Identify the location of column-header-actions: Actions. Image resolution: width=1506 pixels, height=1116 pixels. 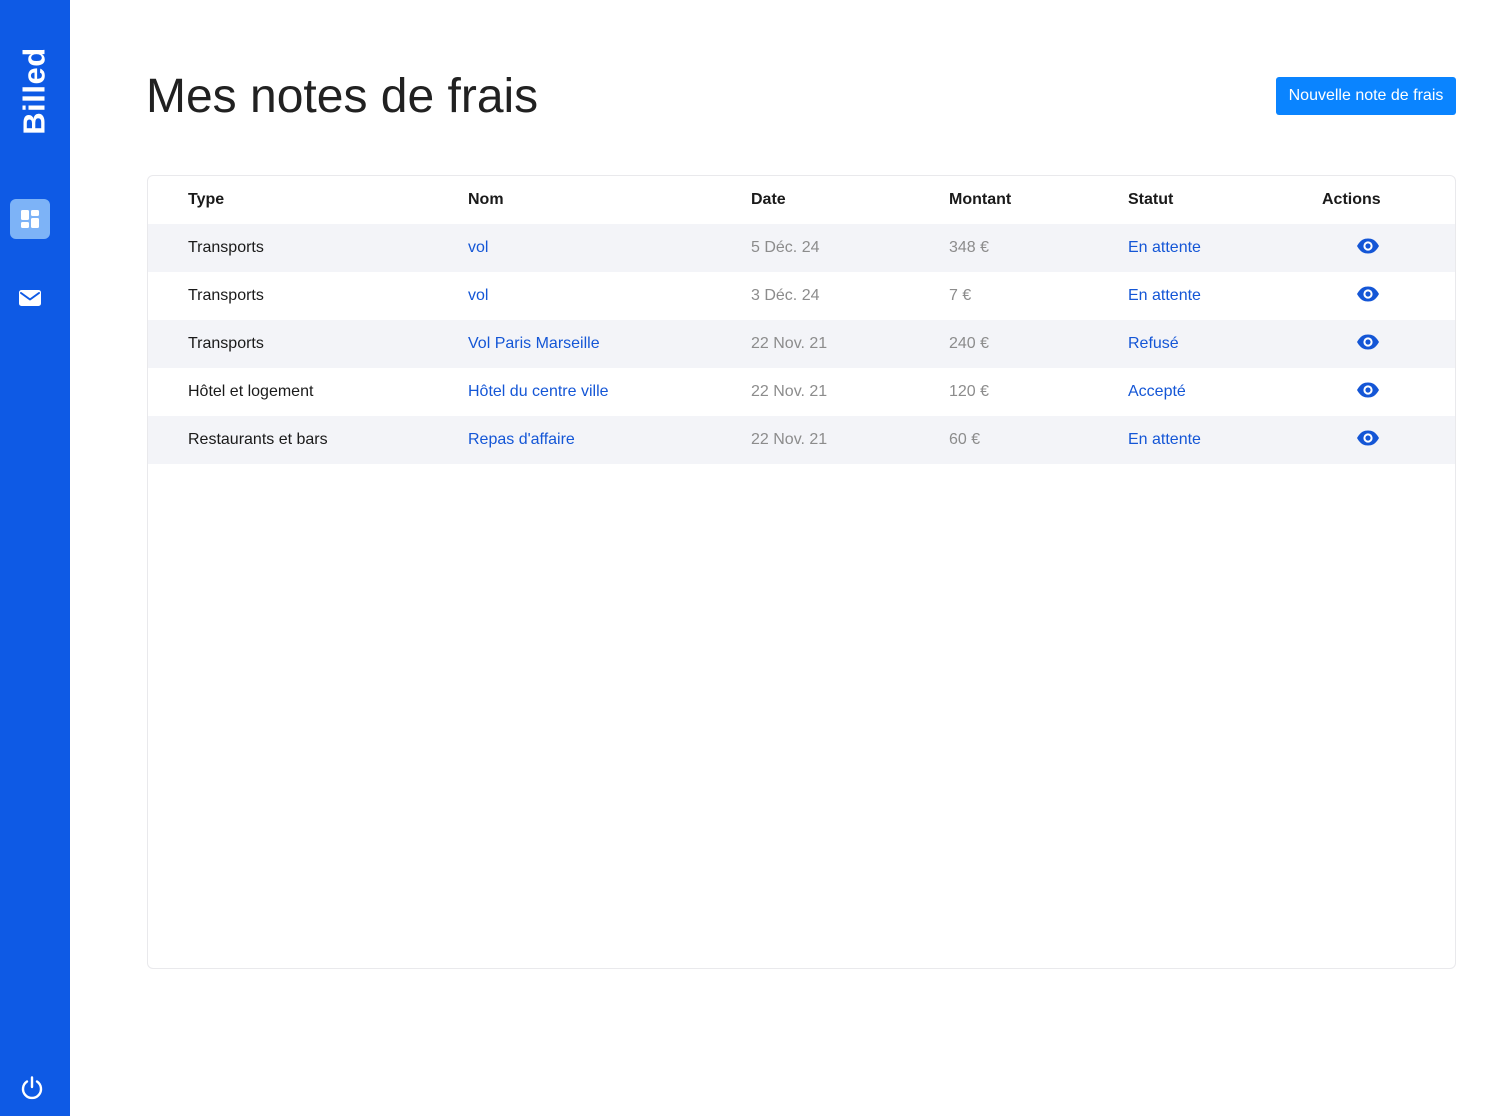
(1351, 199).